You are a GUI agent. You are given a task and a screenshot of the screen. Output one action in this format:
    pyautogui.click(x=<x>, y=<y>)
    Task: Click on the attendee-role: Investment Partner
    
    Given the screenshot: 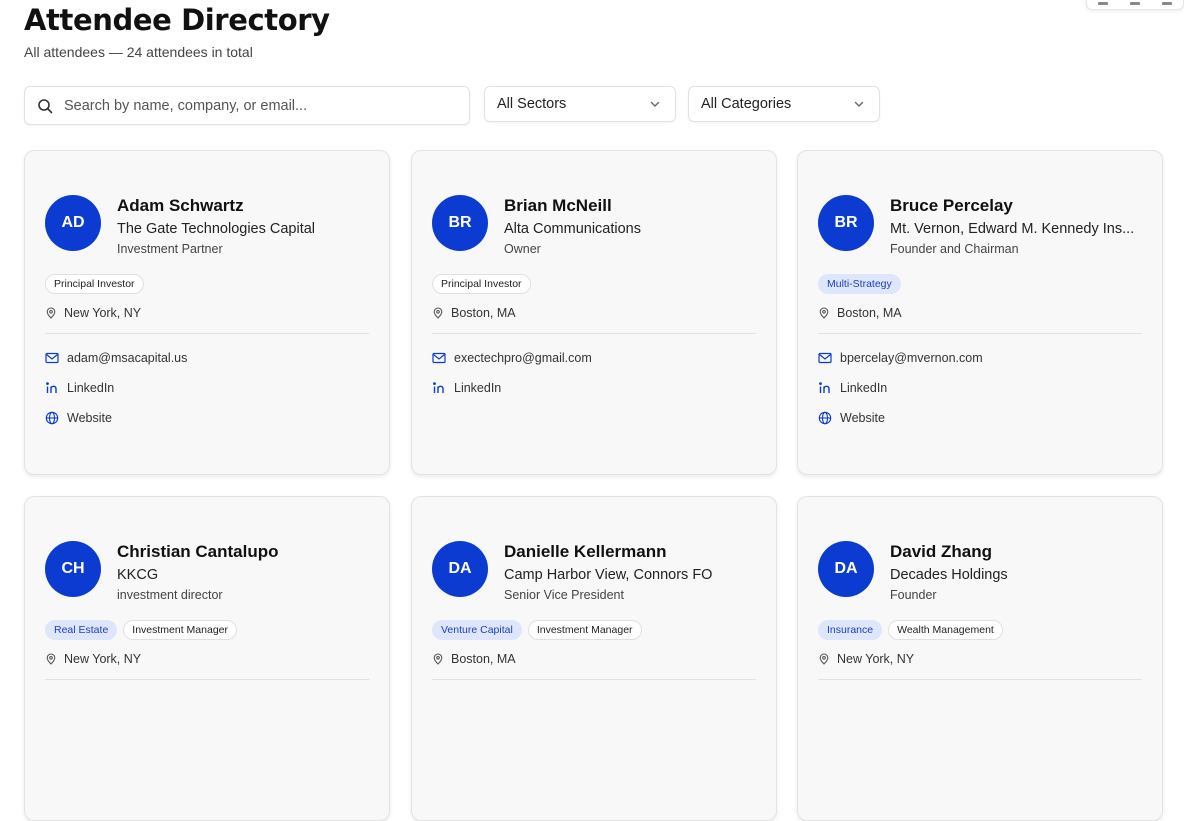 What is the action you would take?
    pyautogui.click(x=170, y=249)
    